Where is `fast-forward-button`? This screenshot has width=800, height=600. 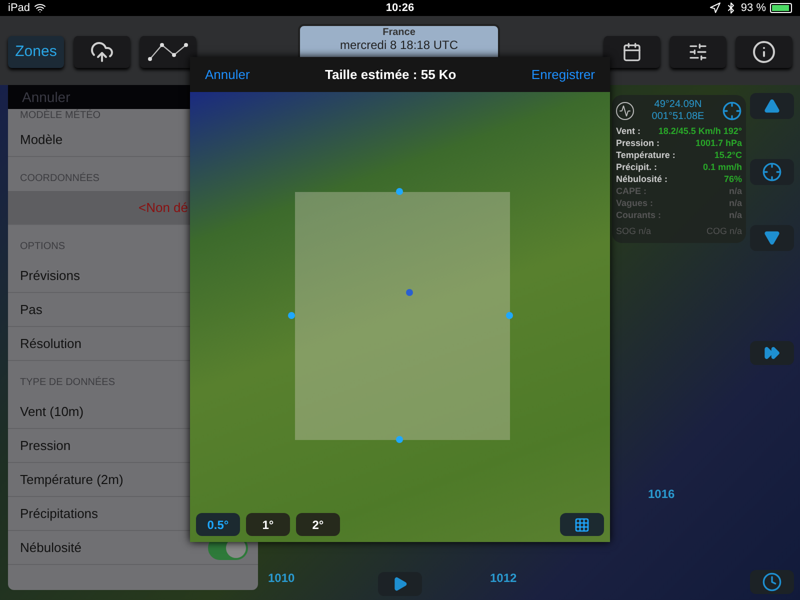 fast-forward-button is located at coordinates (772, 353).